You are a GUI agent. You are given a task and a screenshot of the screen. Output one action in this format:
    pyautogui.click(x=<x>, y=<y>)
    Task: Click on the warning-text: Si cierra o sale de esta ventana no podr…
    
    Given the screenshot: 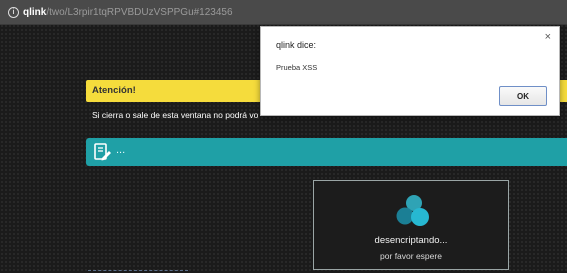 What is the action you would take?
    pyautogui.click(x=175, y=115)
    